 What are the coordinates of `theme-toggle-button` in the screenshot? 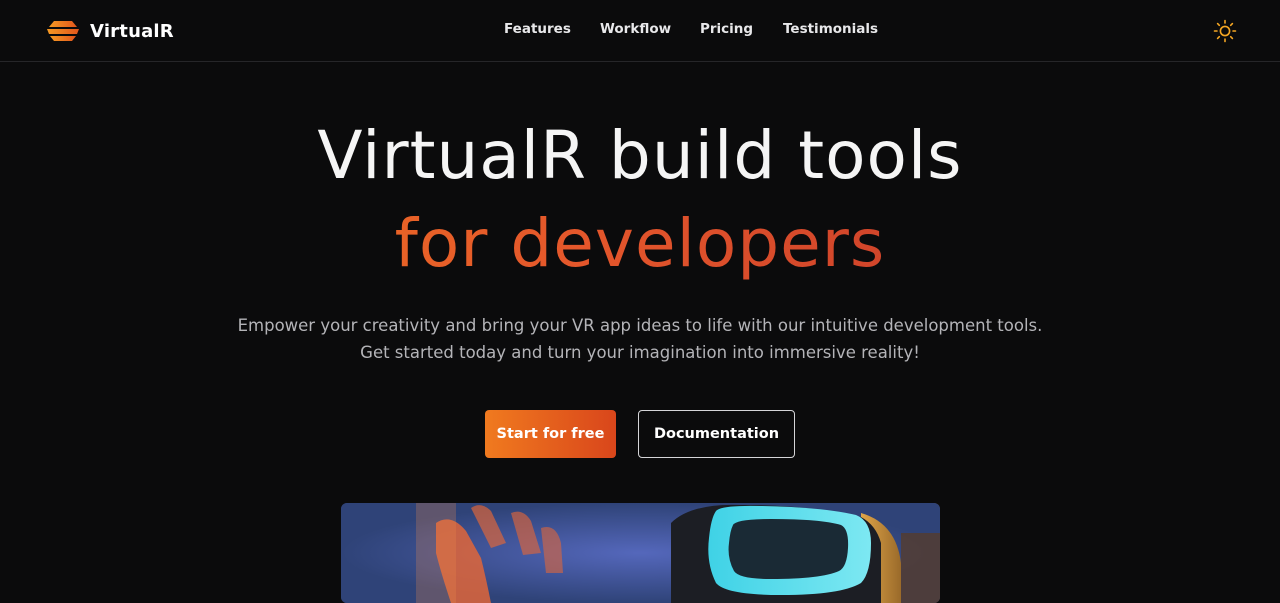 It's located at (1225, 31).